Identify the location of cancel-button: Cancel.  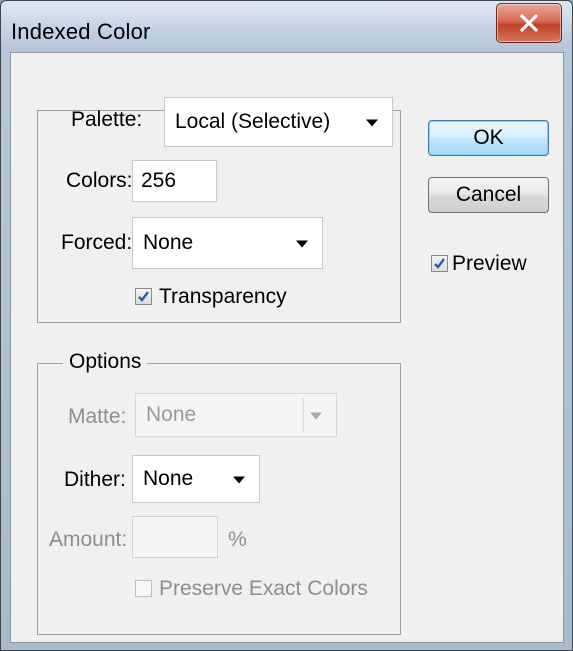
(488, 195).